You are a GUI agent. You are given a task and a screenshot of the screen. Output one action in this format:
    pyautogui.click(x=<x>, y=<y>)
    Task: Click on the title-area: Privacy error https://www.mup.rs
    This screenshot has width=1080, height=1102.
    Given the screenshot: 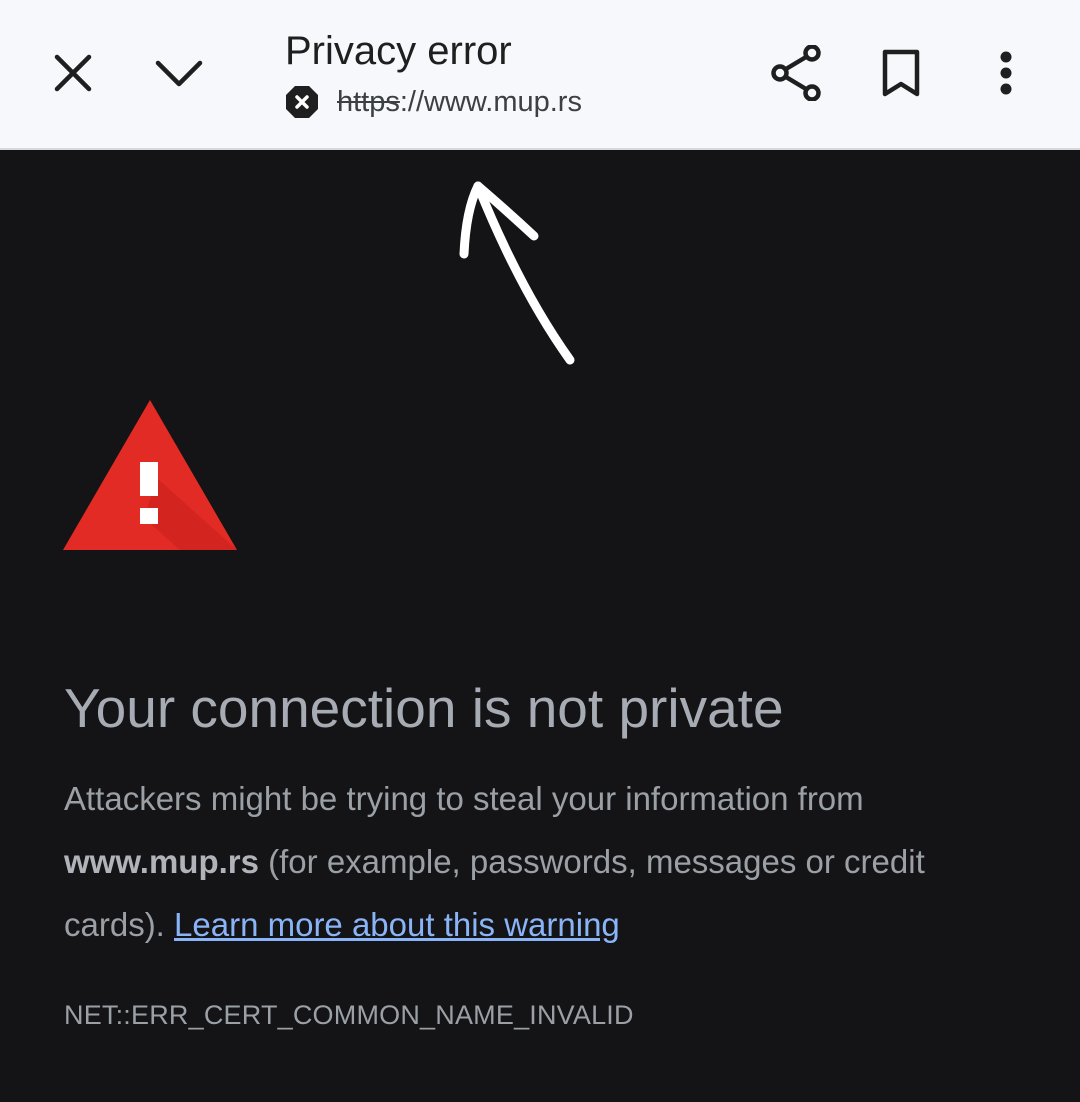 What is the action you would take?
    pyautogui.click(x=495, y=74)
    